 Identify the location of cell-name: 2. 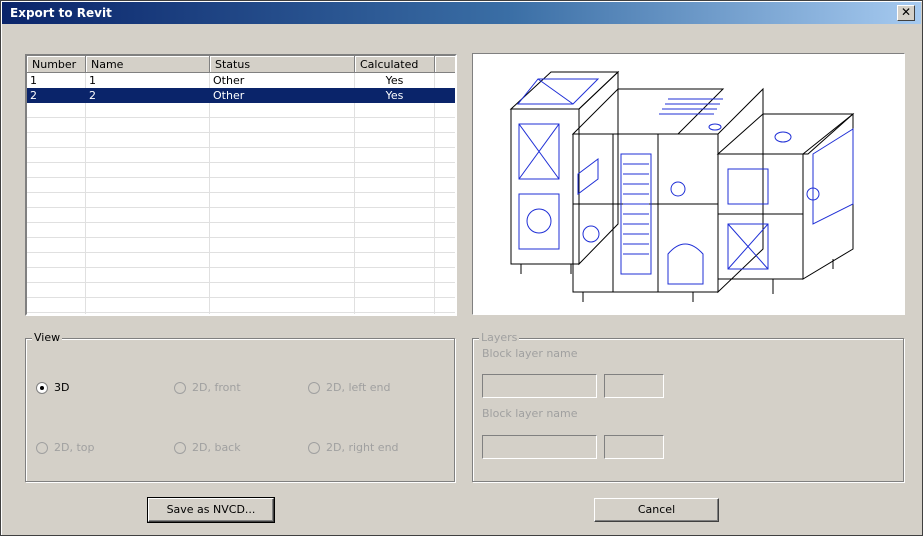
(92, 95).